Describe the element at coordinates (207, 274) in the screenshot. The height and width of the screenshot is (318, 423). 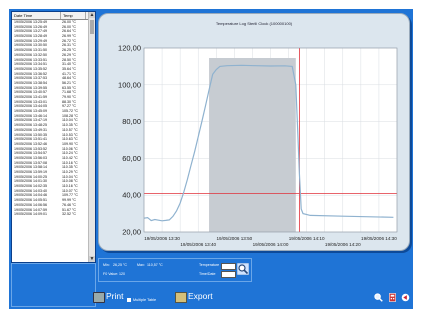
I see `time-date-filter-label: Time/Date` at that location.